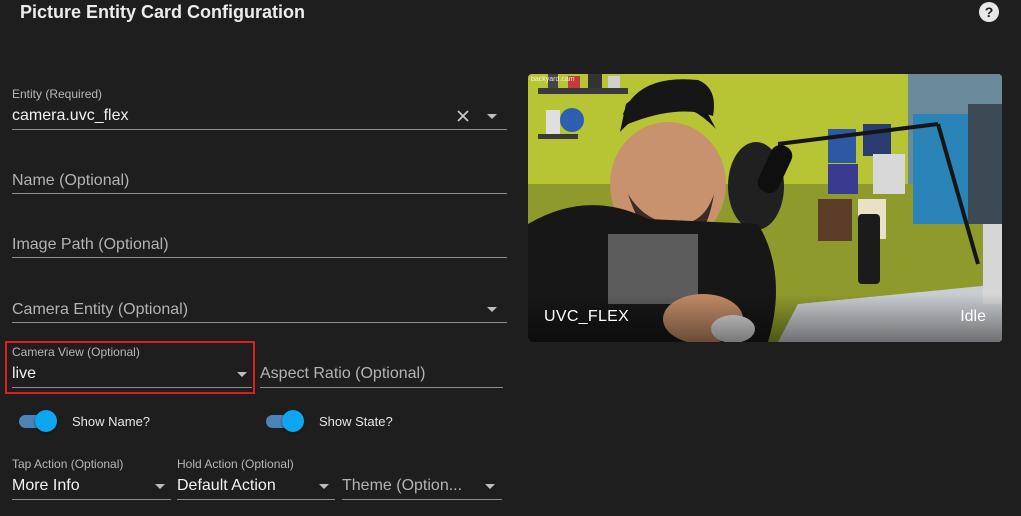 Image resolution: width=1021 pixels, height=516 pixels. I want to click on name-underline, so click(259, 193).